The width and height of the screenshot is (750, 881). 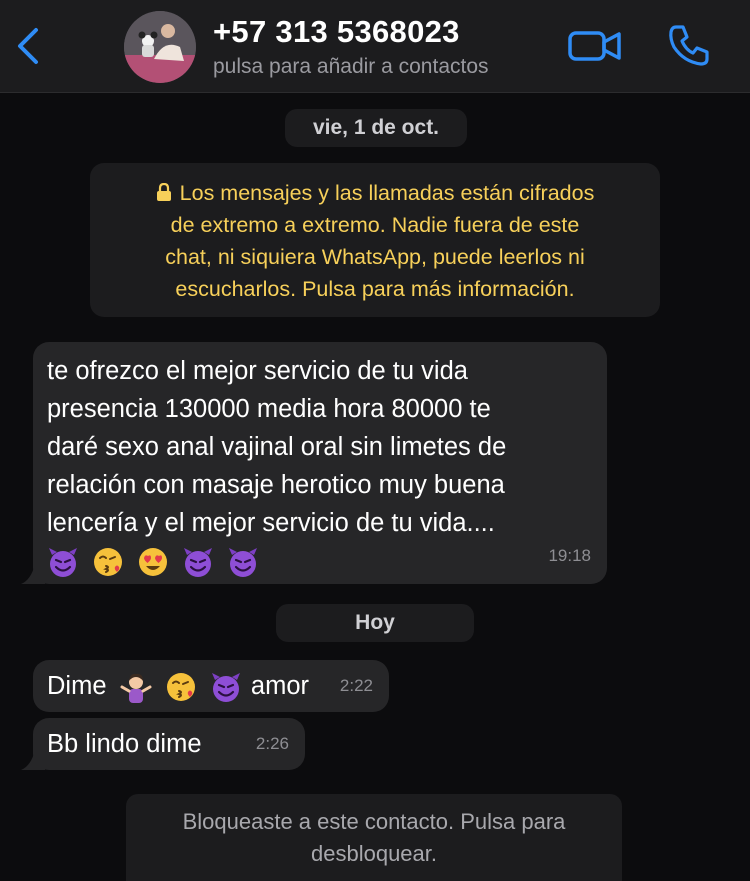 I want to click on voice-call-button, so click(x=689, y=45).